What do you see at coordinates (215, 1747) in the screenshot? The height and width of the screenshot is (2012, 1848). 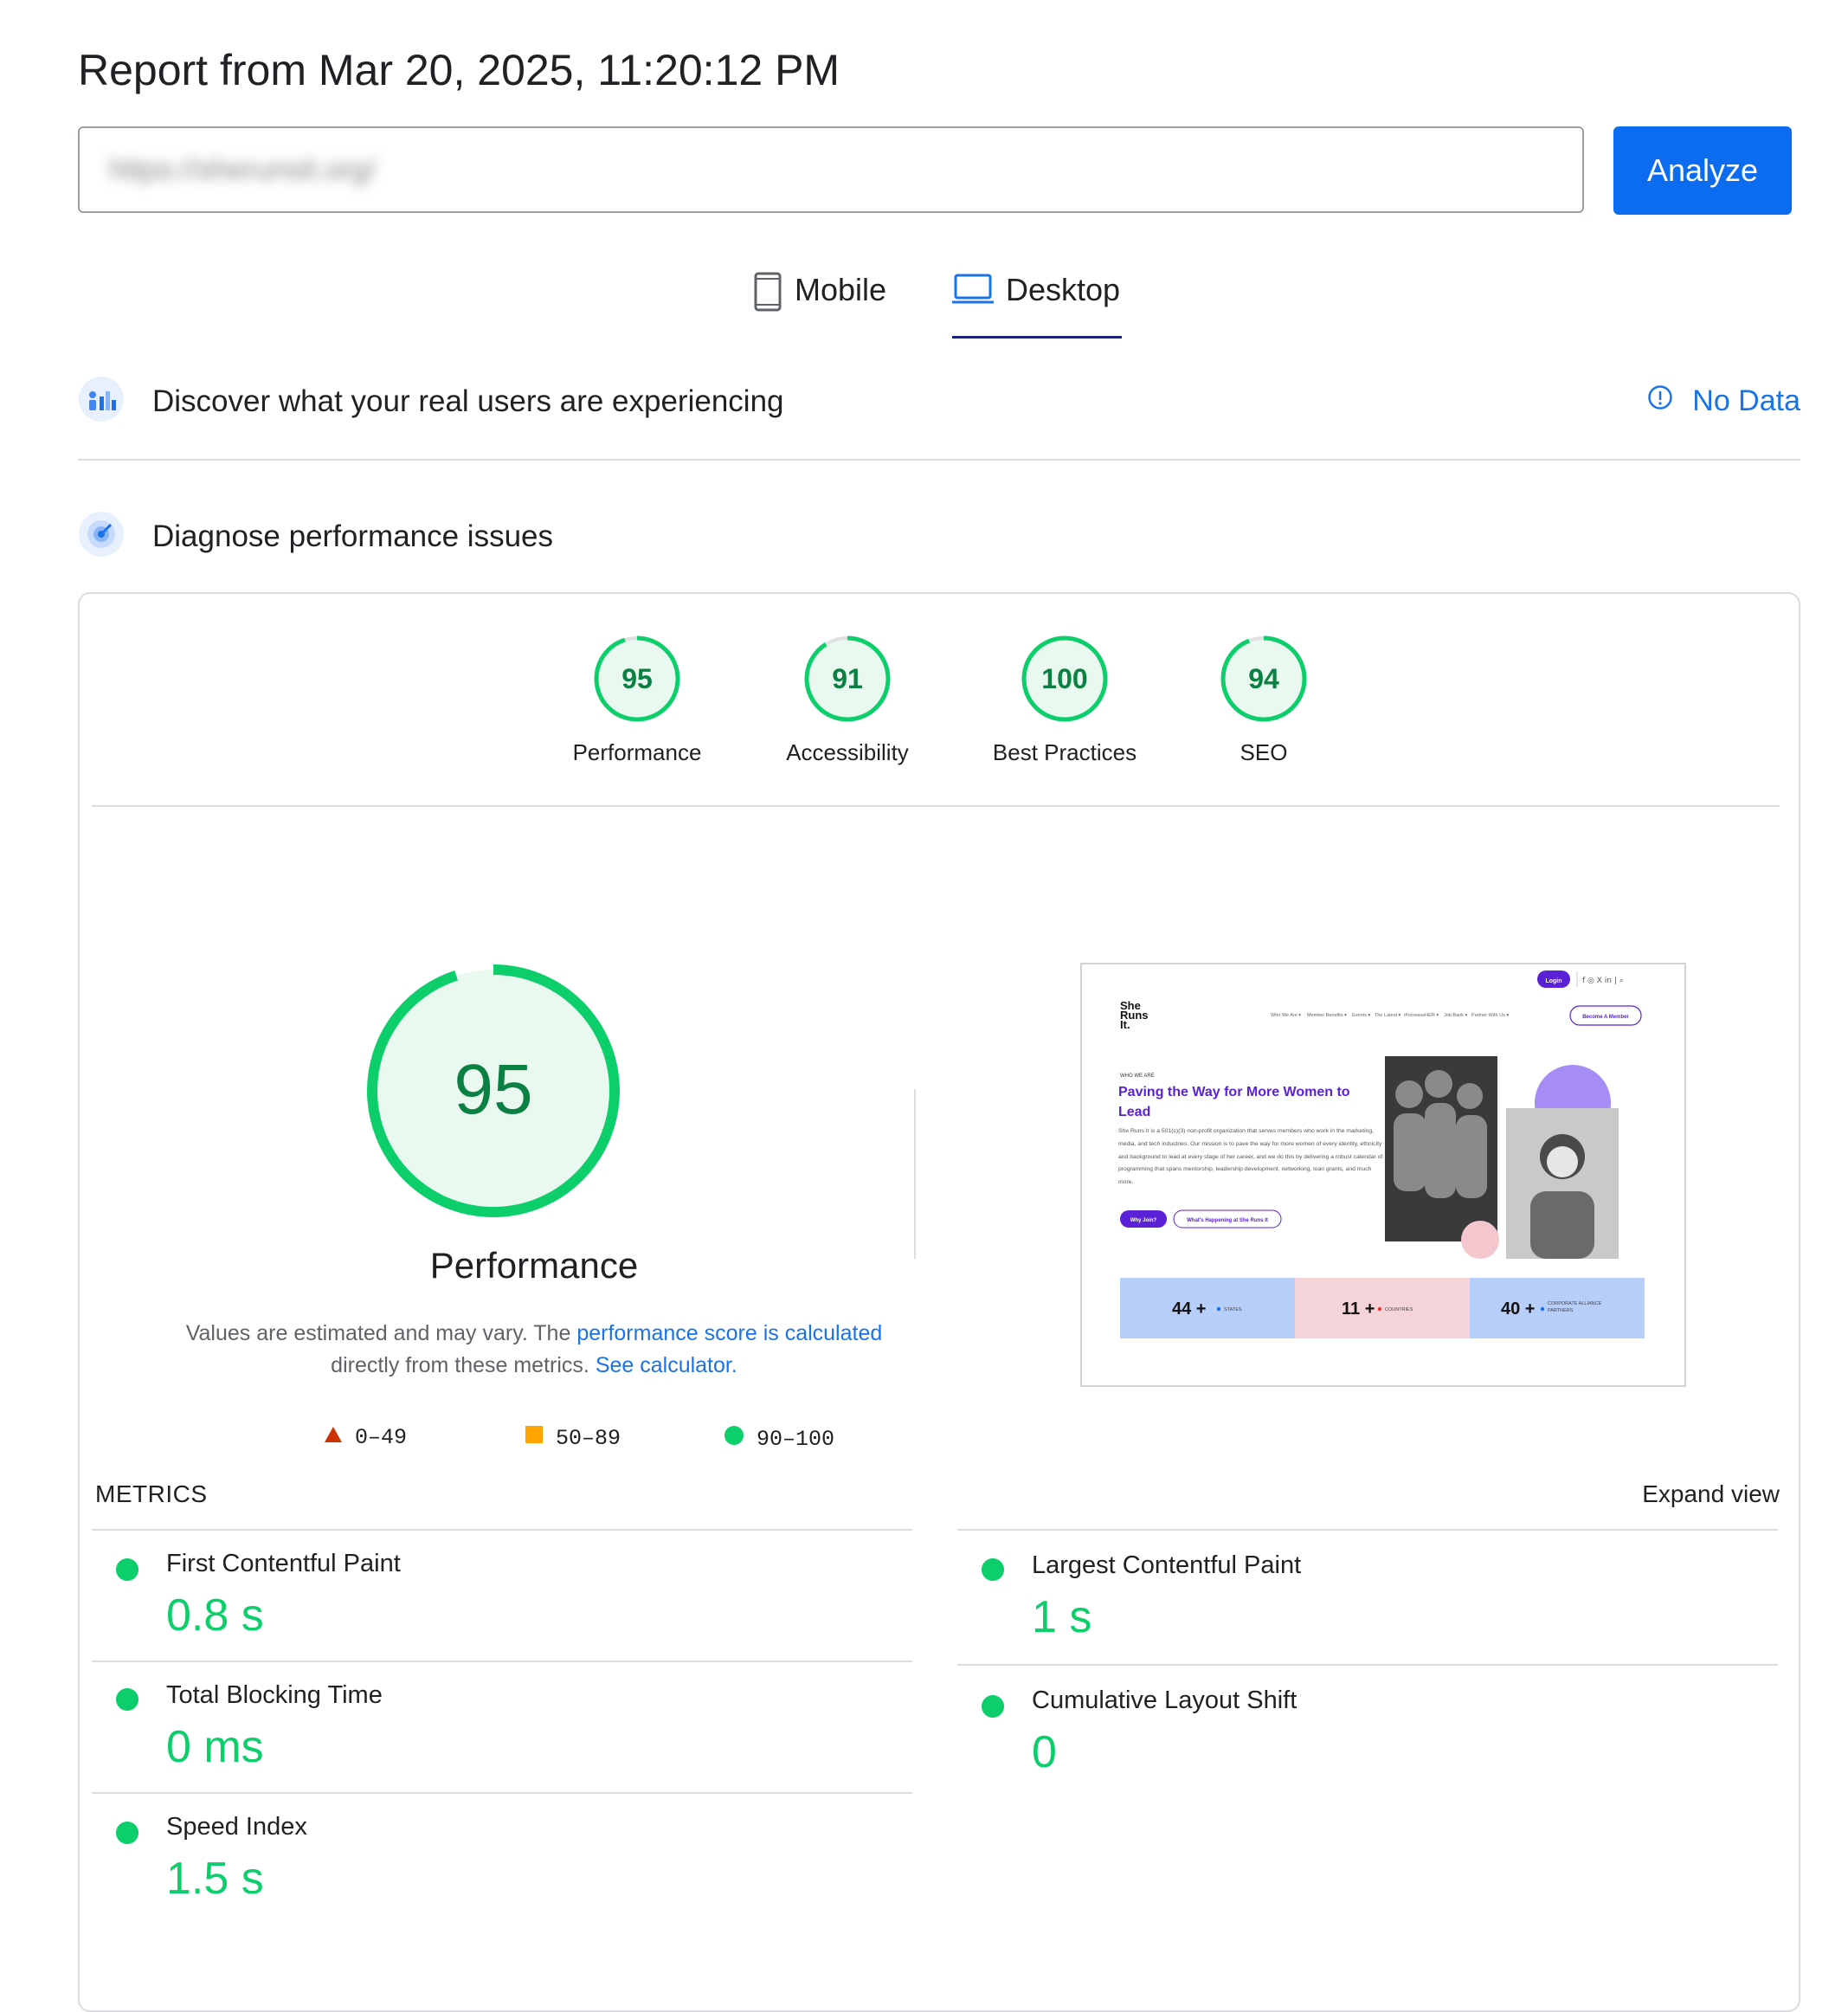 I see `metric-tbt-value: 0 ms` at bounding box center [215, 1747].